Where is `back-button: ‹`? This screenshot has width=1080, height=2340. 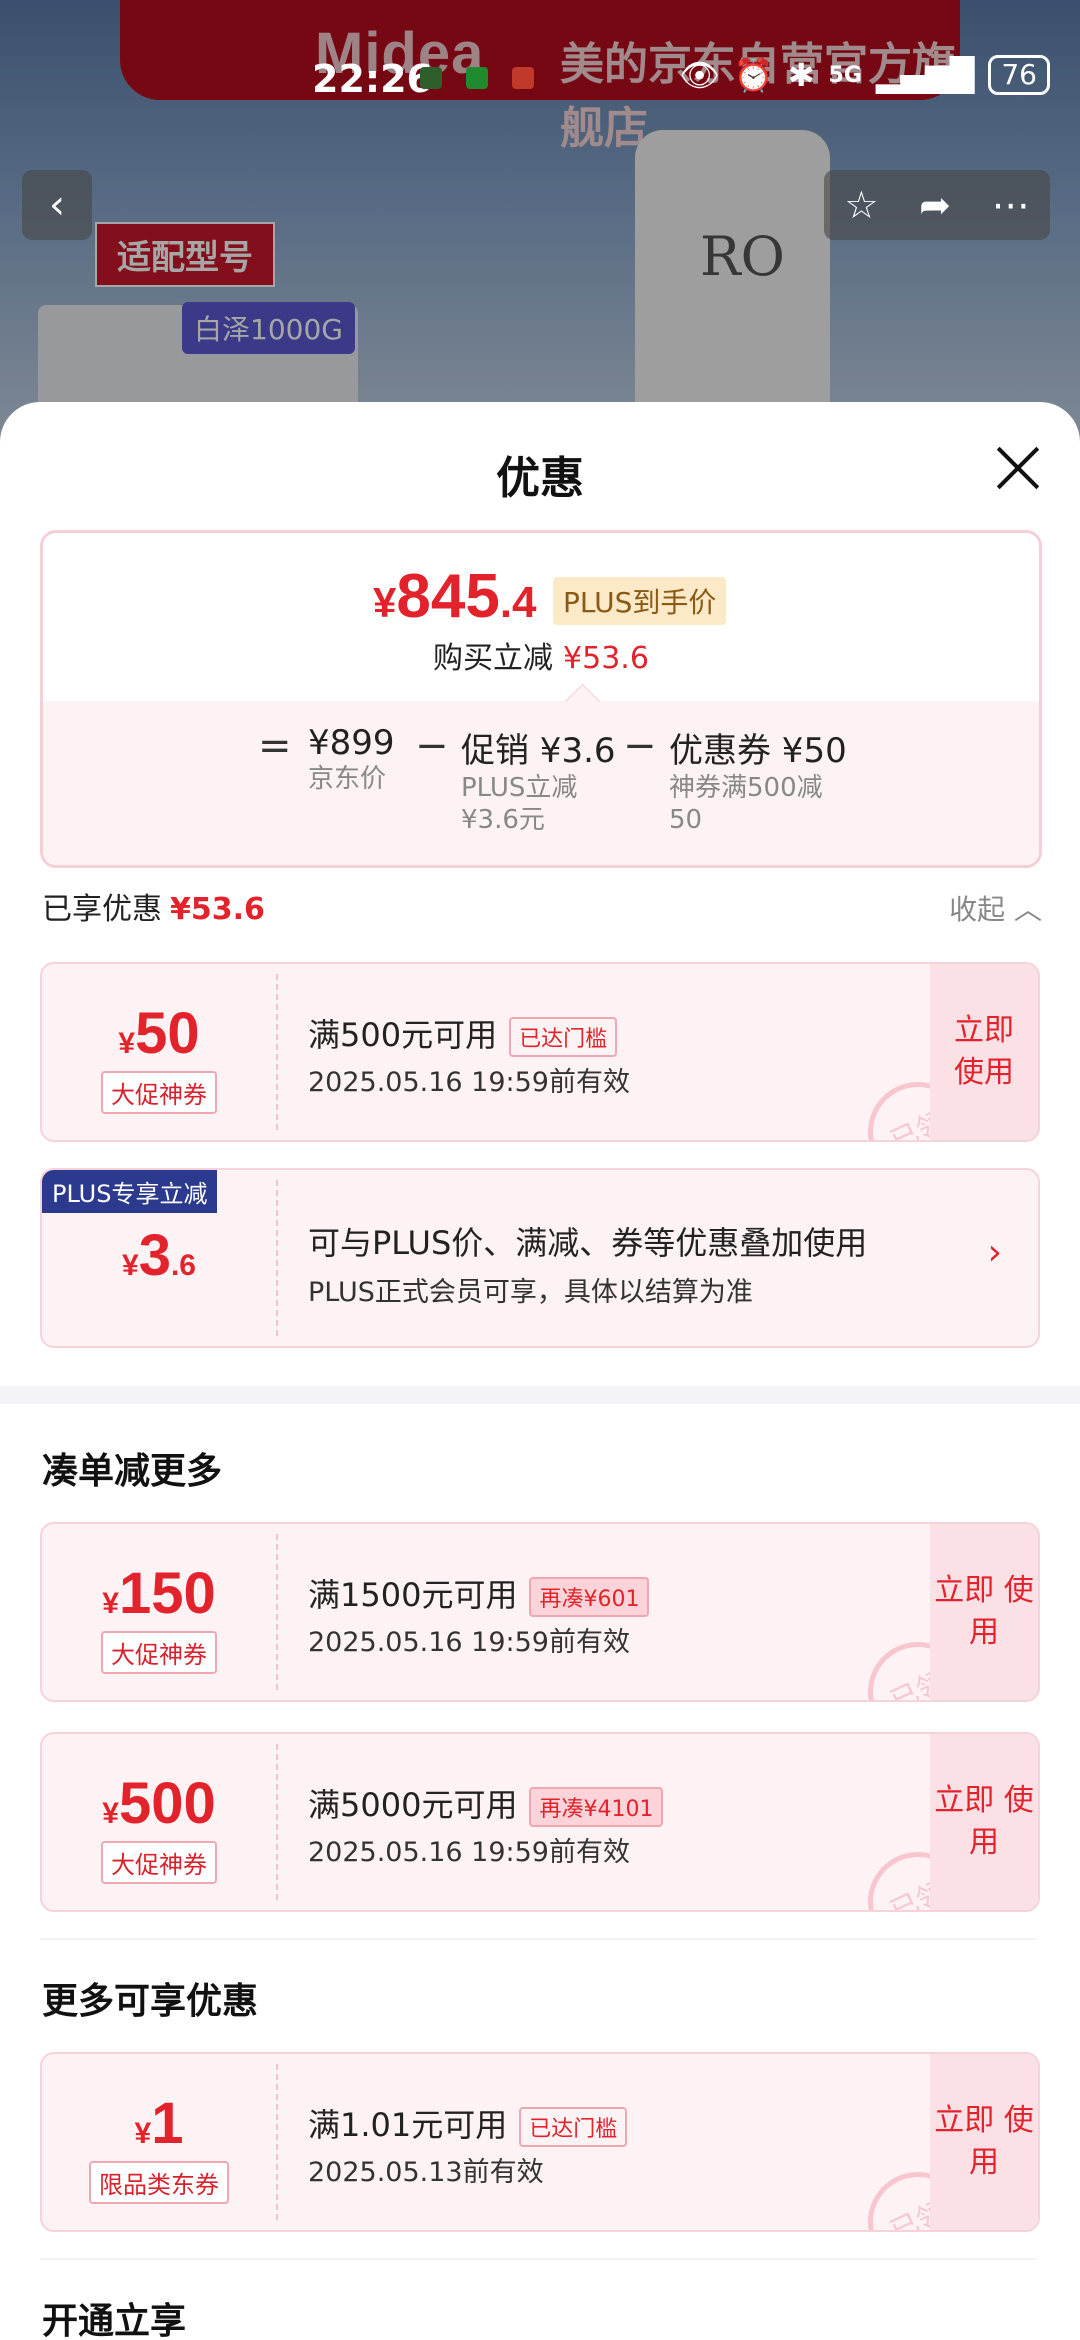 back-button: ‹ is located at coordinates (57, 205).